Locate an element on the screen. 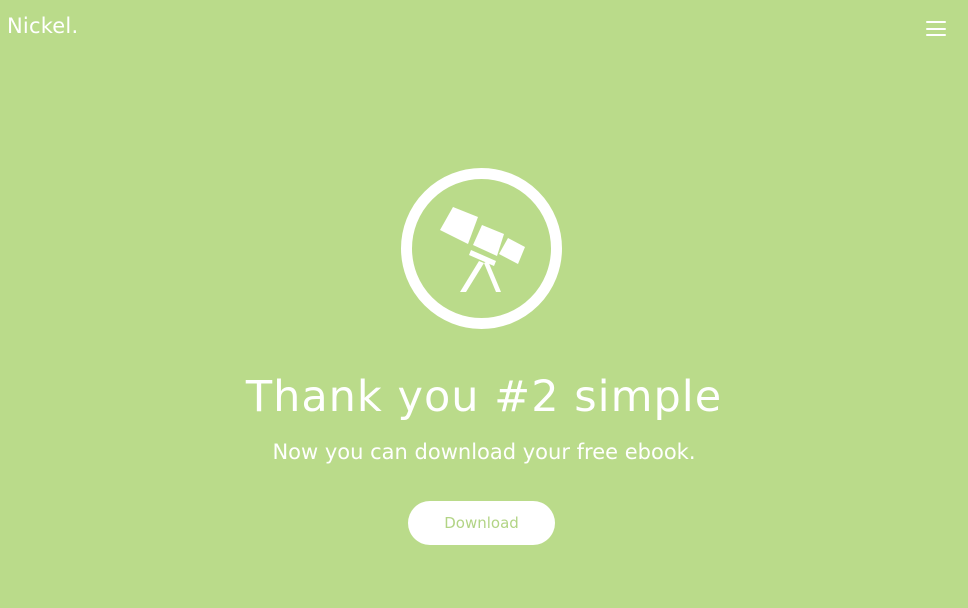 The height and width of the screenshot is (608, 968). download-button: Download is located at coordinates (481, 523).